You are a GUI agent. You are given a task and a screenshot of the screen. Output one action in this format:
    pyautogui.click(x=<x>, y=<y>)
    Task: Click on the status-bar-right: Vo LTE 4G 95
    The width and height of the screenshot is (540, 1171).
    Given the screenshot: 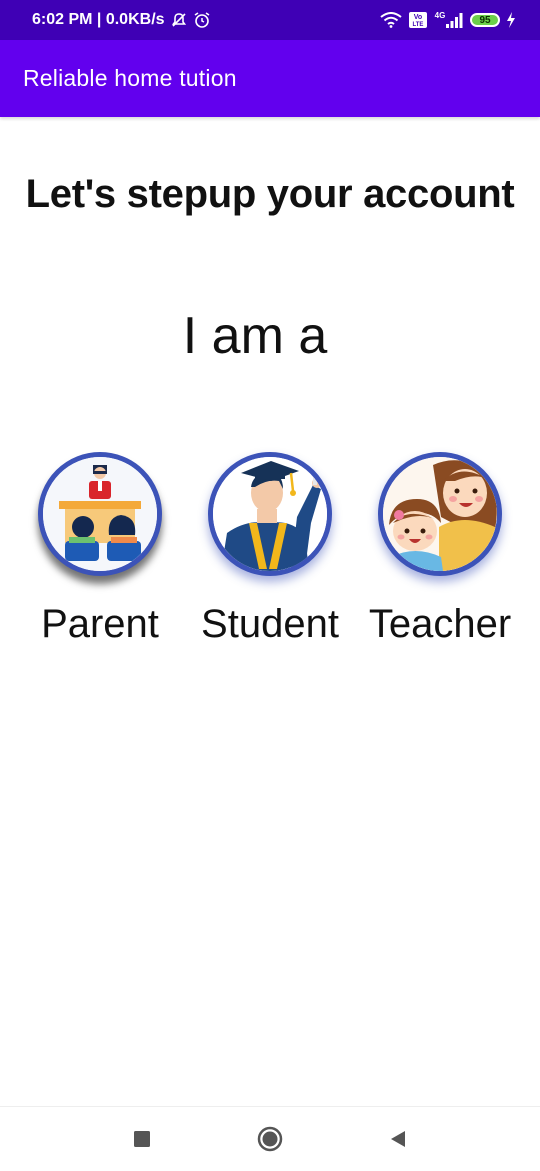 What is the action you would take?
    pyautogui.click(x=448, y=20)
    